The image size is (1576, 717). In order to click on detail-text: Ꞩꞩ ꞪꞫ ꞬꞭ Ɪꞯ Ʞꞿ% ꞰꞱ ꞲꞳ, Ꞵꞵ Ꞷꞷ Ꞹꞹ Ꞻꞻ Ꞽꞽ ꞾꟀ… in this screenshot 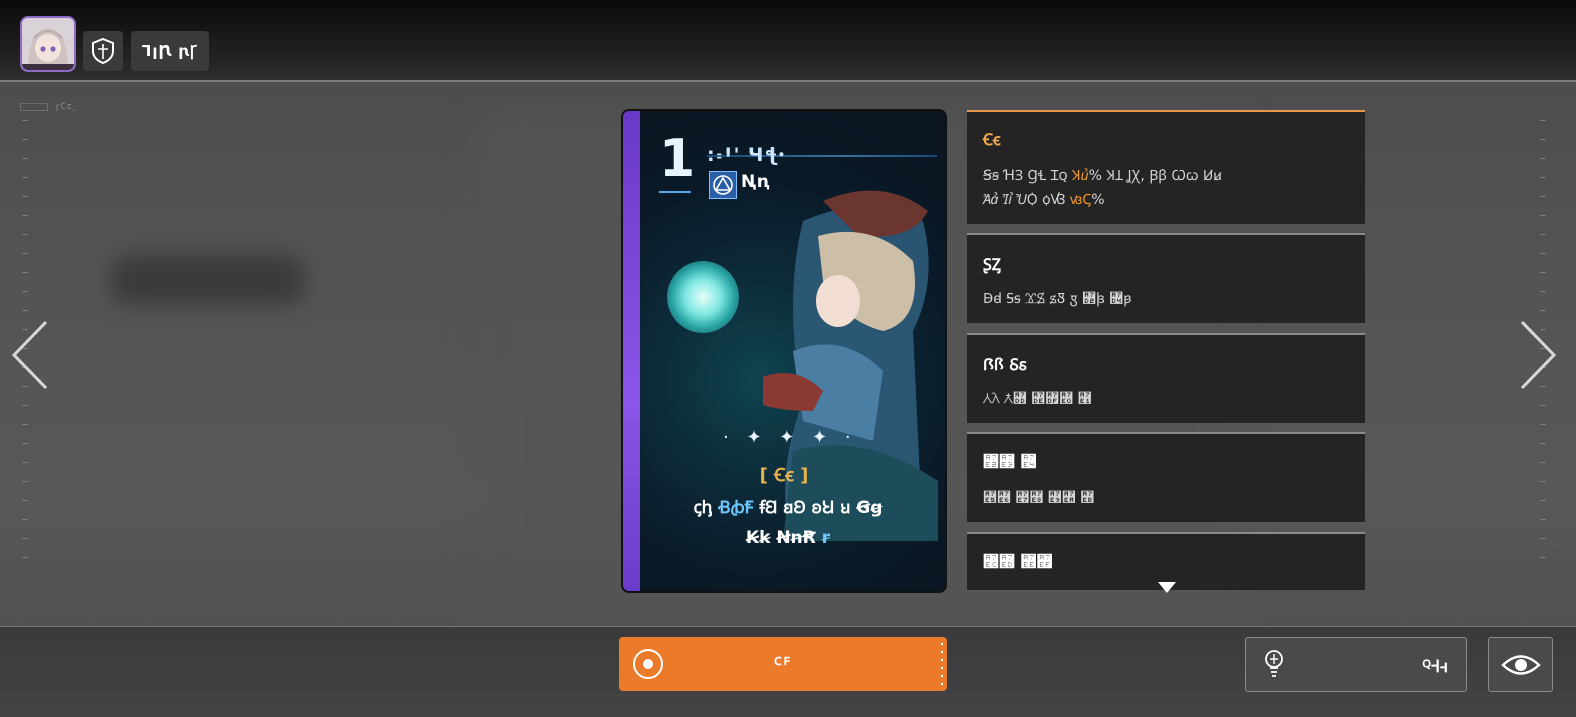, I will do `click(1102, 188)`.